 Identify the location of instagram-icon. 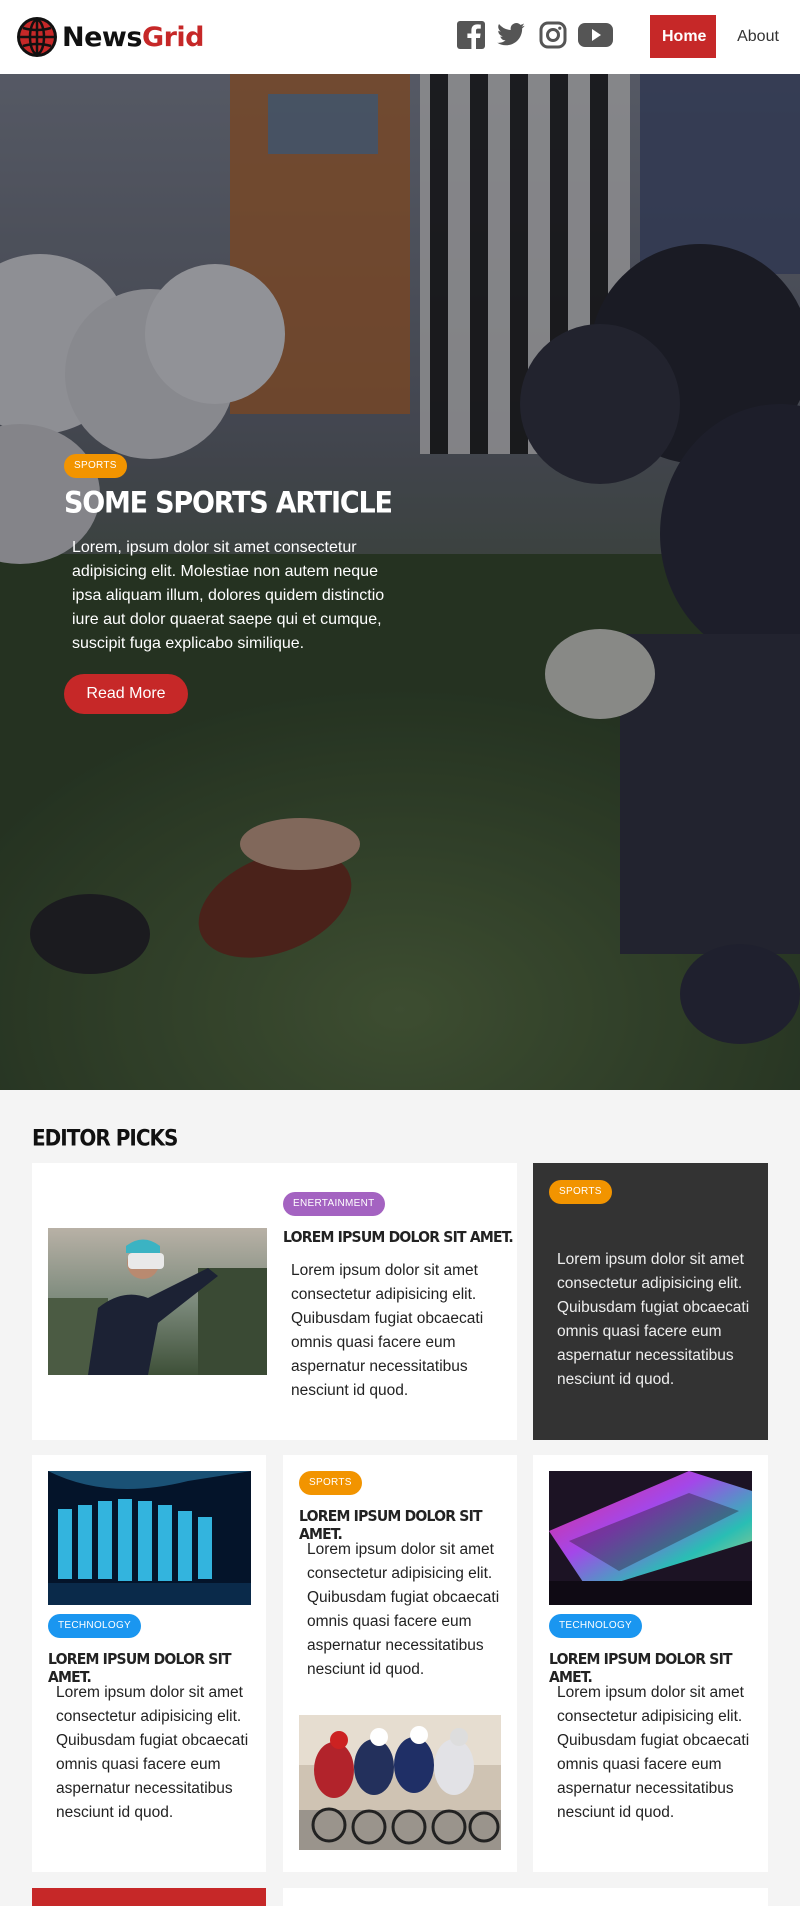
(553, 35).